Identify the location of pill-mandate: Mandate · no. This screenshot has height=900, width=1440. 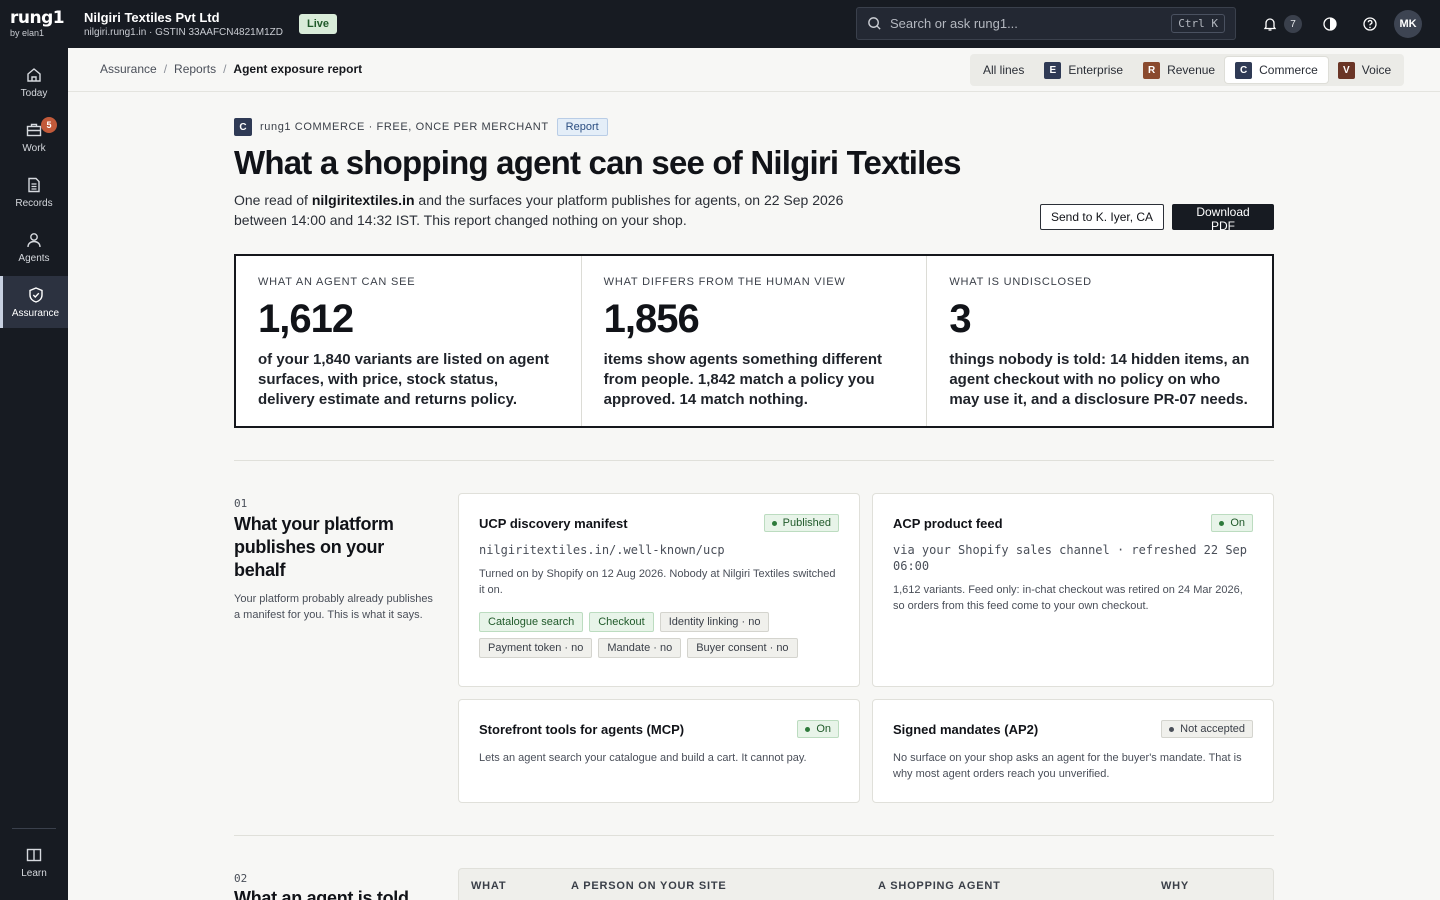
(640, 648).